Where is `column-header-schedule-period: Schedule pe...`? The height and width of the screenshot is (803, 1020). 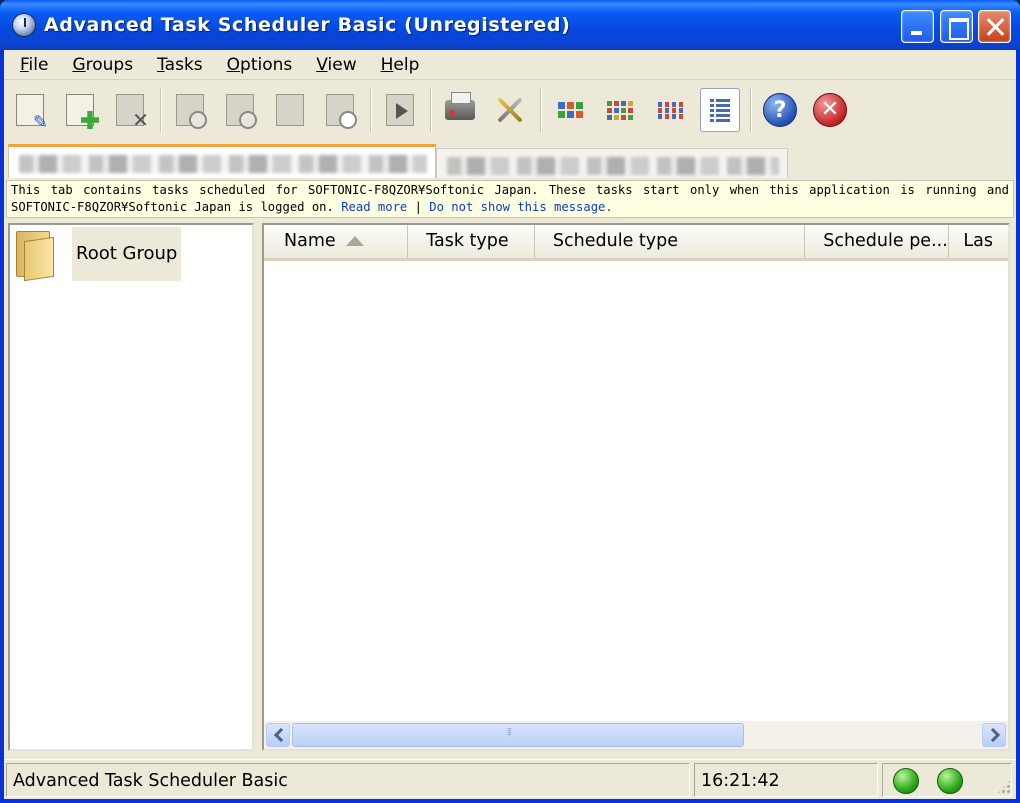 column-header-schedule-period: Schedule pe... is located at coordinates (877, 241).